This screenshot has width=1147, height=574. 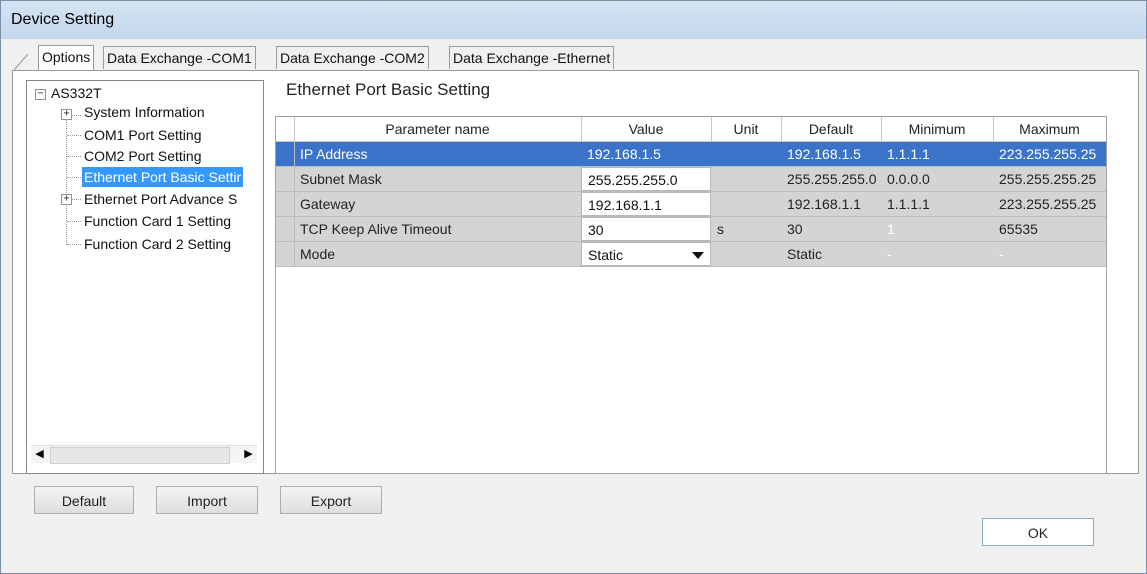 I want to click on mode-dropdown: Static, so click(x=646, y=254).